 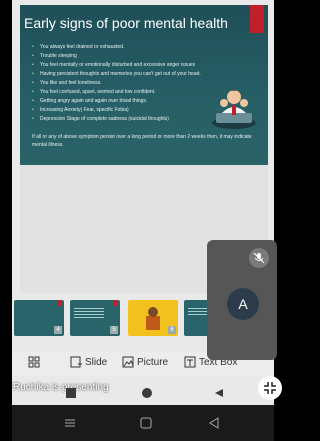 I want to click on exit-fullscreen-button, so click(x=270, y=388).